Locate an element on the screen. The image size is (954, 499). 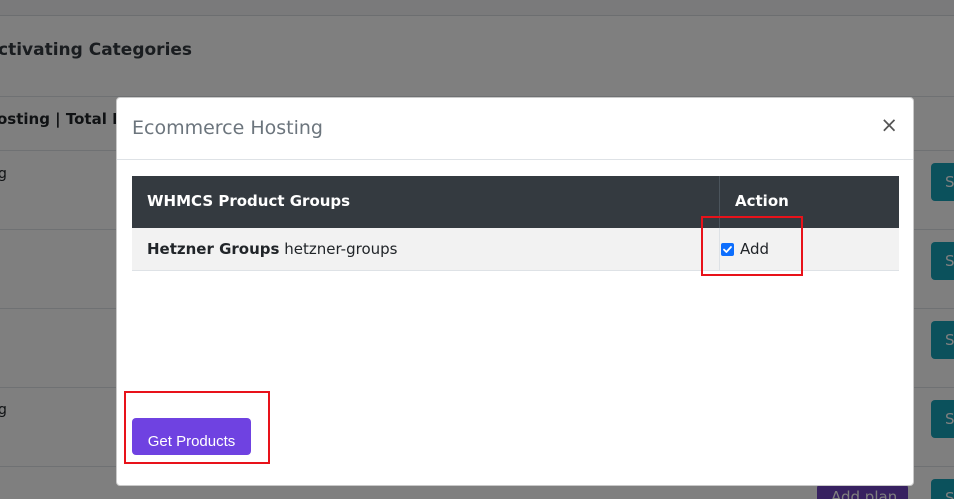
modal-header: Ecommerce Hosting × is located at coordinates (515, 129).